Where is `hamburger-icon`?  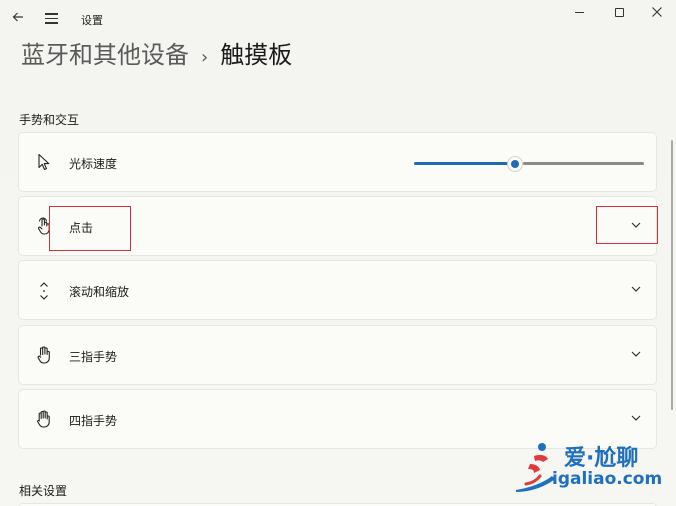 hamburger-icon is located at coordinates (52, 19).